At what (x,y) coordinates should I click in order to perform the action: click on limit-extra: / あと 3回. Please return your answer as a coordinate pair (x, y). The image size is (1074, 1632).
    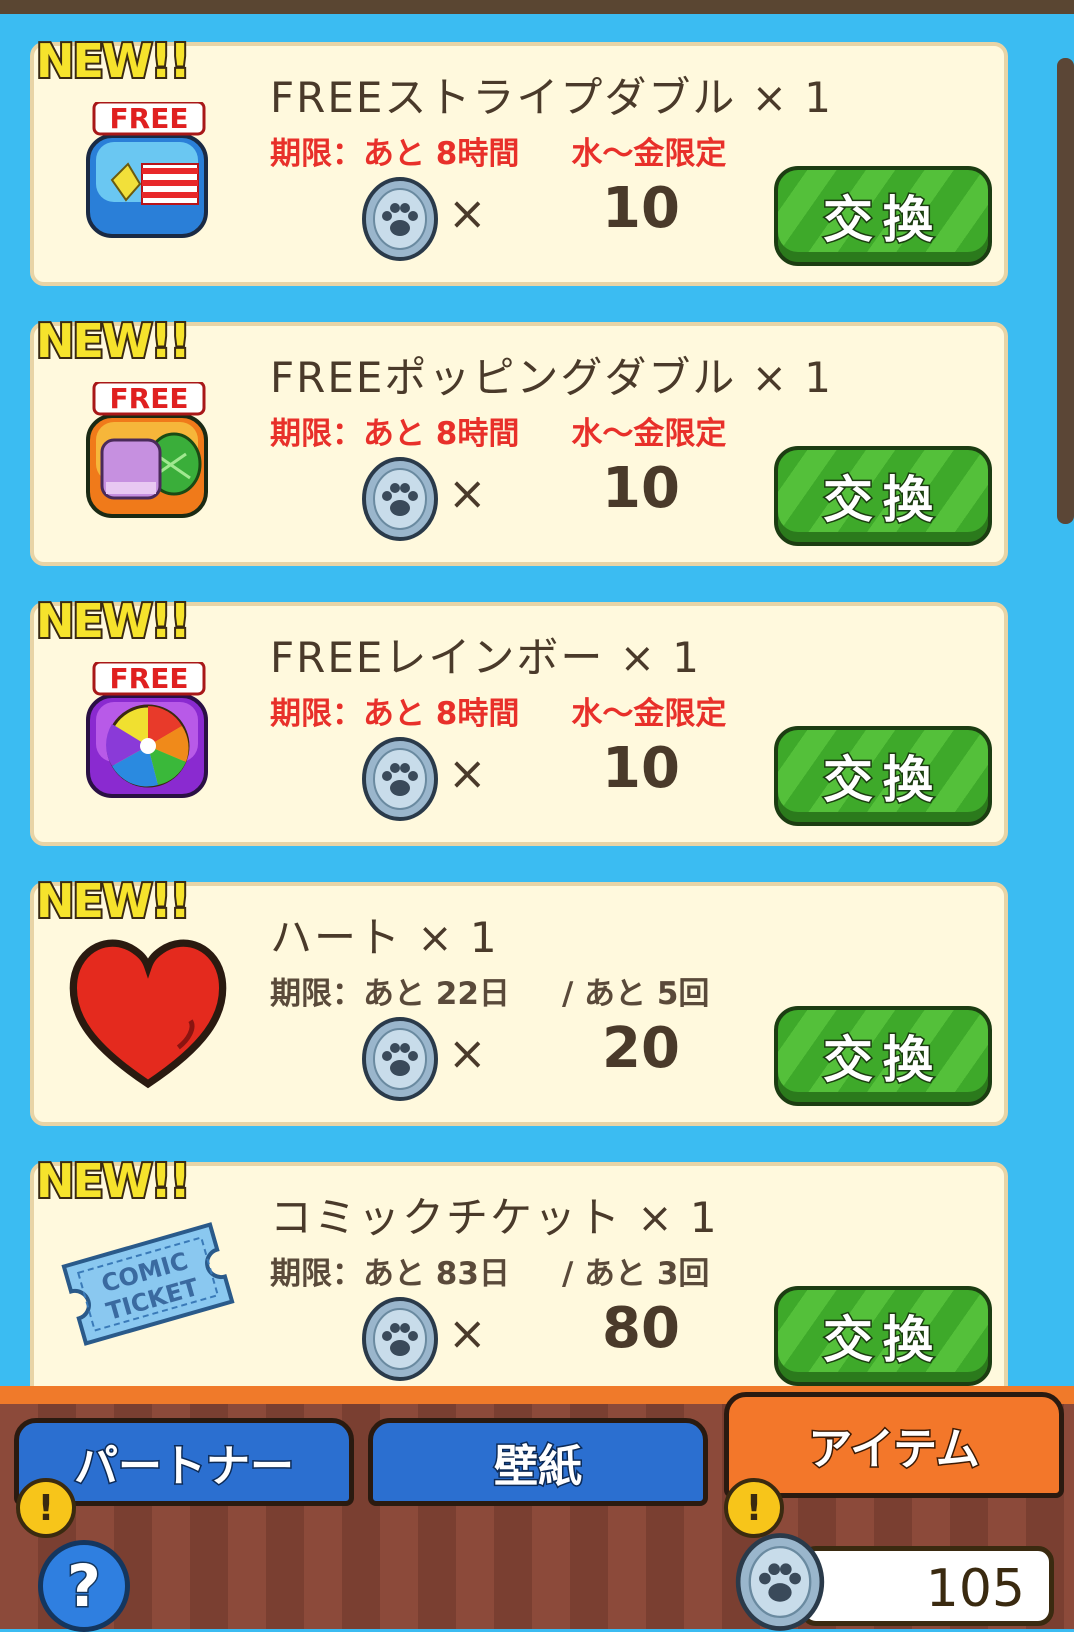
    Looking at the image, I should click on (635, 1274).